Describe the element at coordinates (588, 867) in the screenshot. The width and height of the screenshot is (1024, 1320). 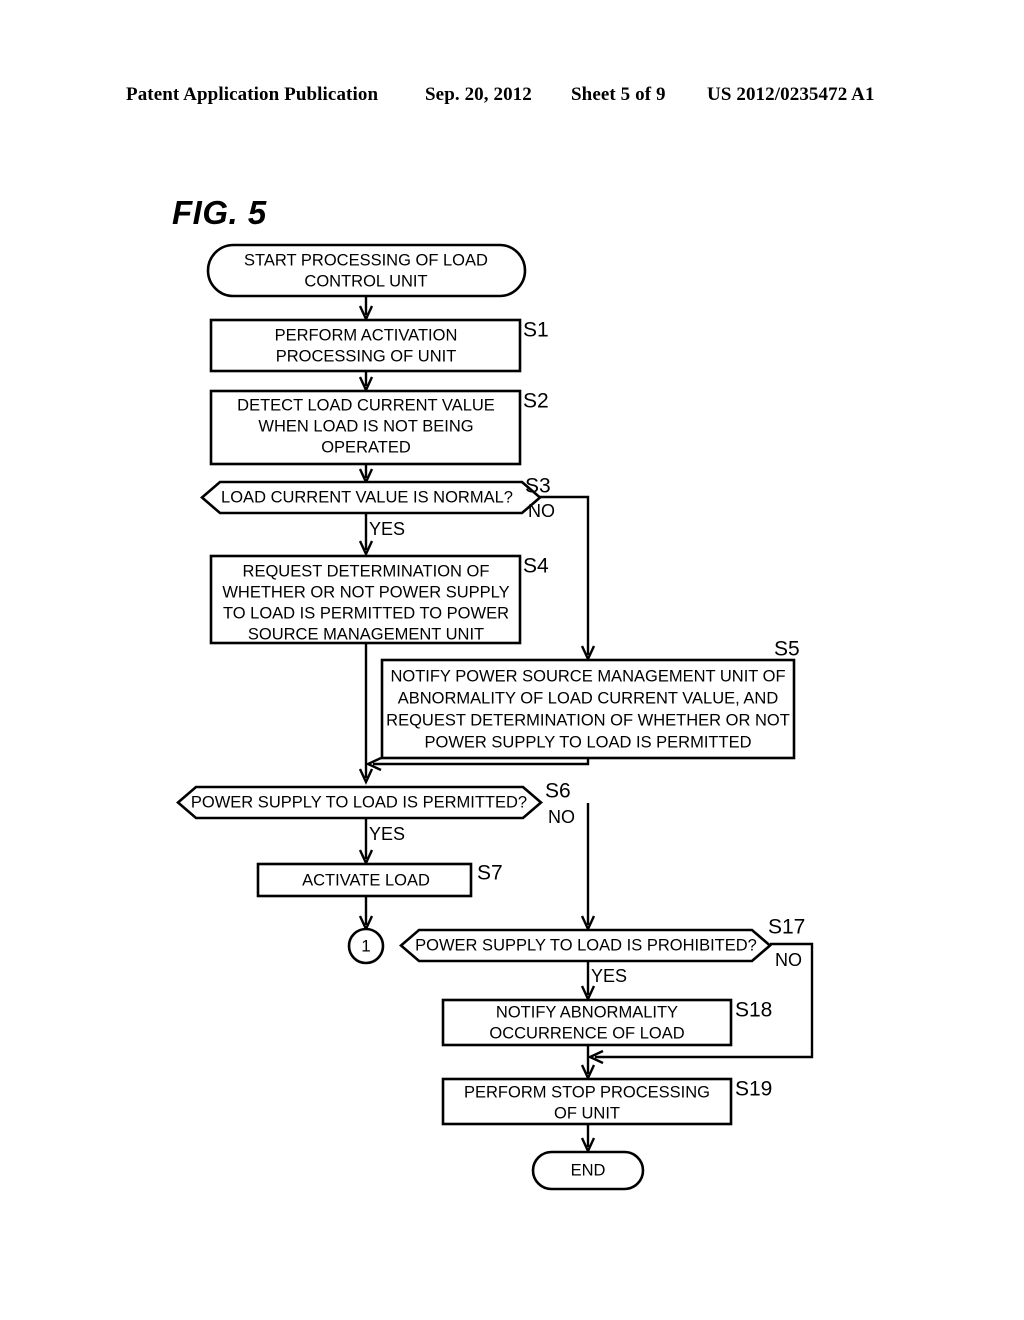
I see `edge-s6-no-to-s17` at that location.